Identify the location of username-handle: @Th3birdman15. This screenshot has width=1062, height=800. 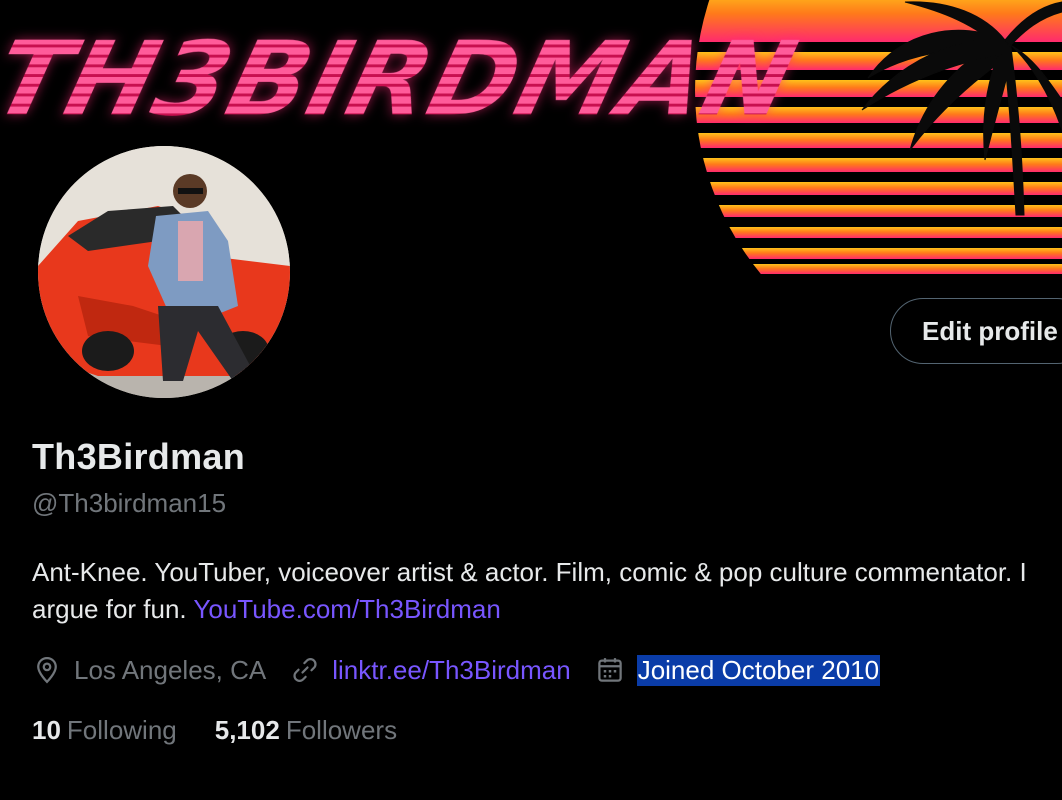
(129, 503).